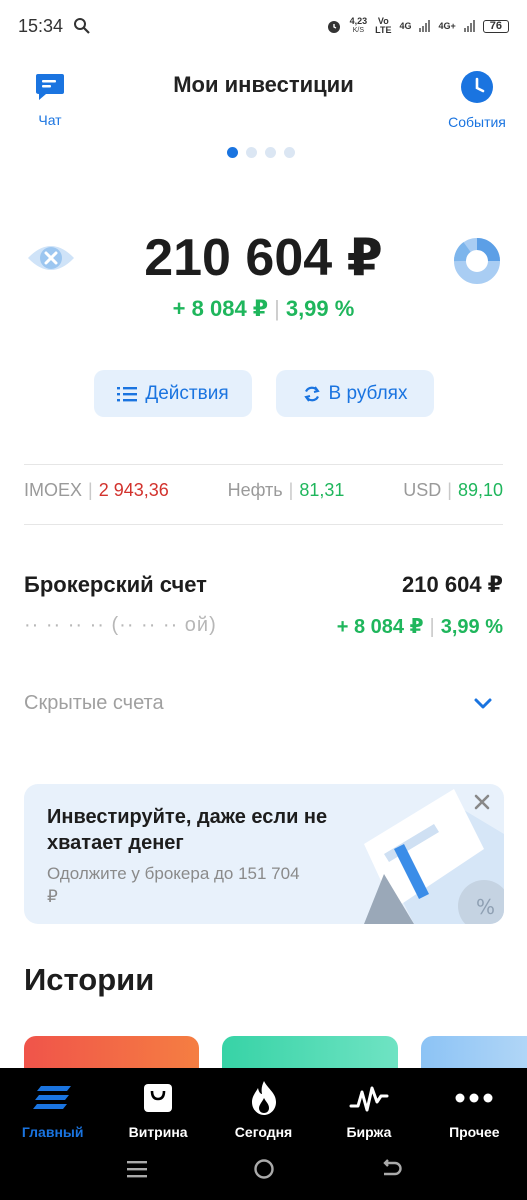 The image size is (527, 1200). I want to click on home-icon, so click(264, 1169).